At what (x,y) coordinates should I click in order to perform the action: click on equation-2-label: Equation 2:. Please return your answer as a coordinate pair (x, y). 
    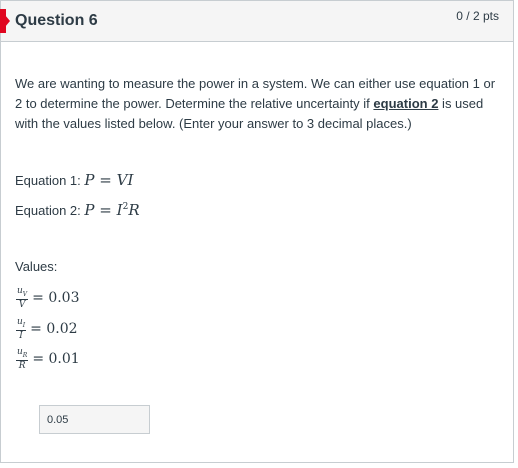
    Looking at the image, I should click on (48, 210).